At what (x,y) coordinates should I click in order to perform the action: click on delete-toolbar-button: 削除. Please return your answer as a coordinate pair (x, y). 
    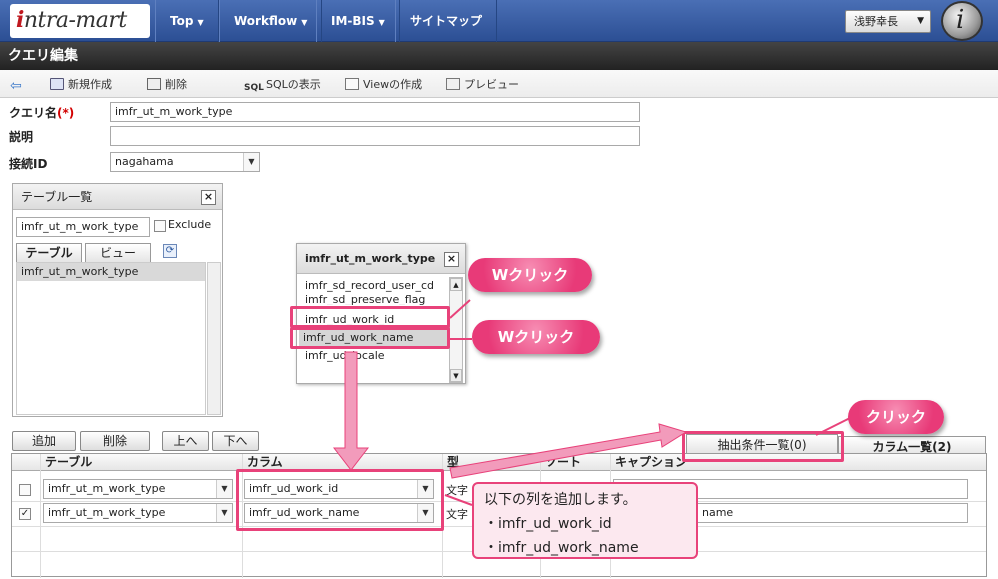
    Looking at the image, I should click on (167, 85).